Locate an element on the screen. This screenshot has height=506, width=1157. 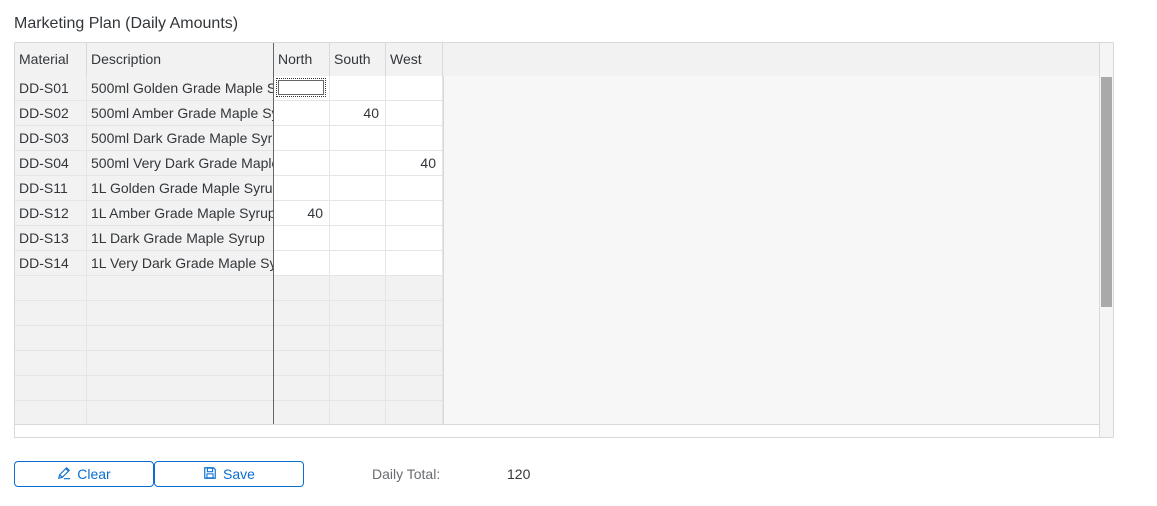
clear-button: Clear is located at coordinates (84, 474).